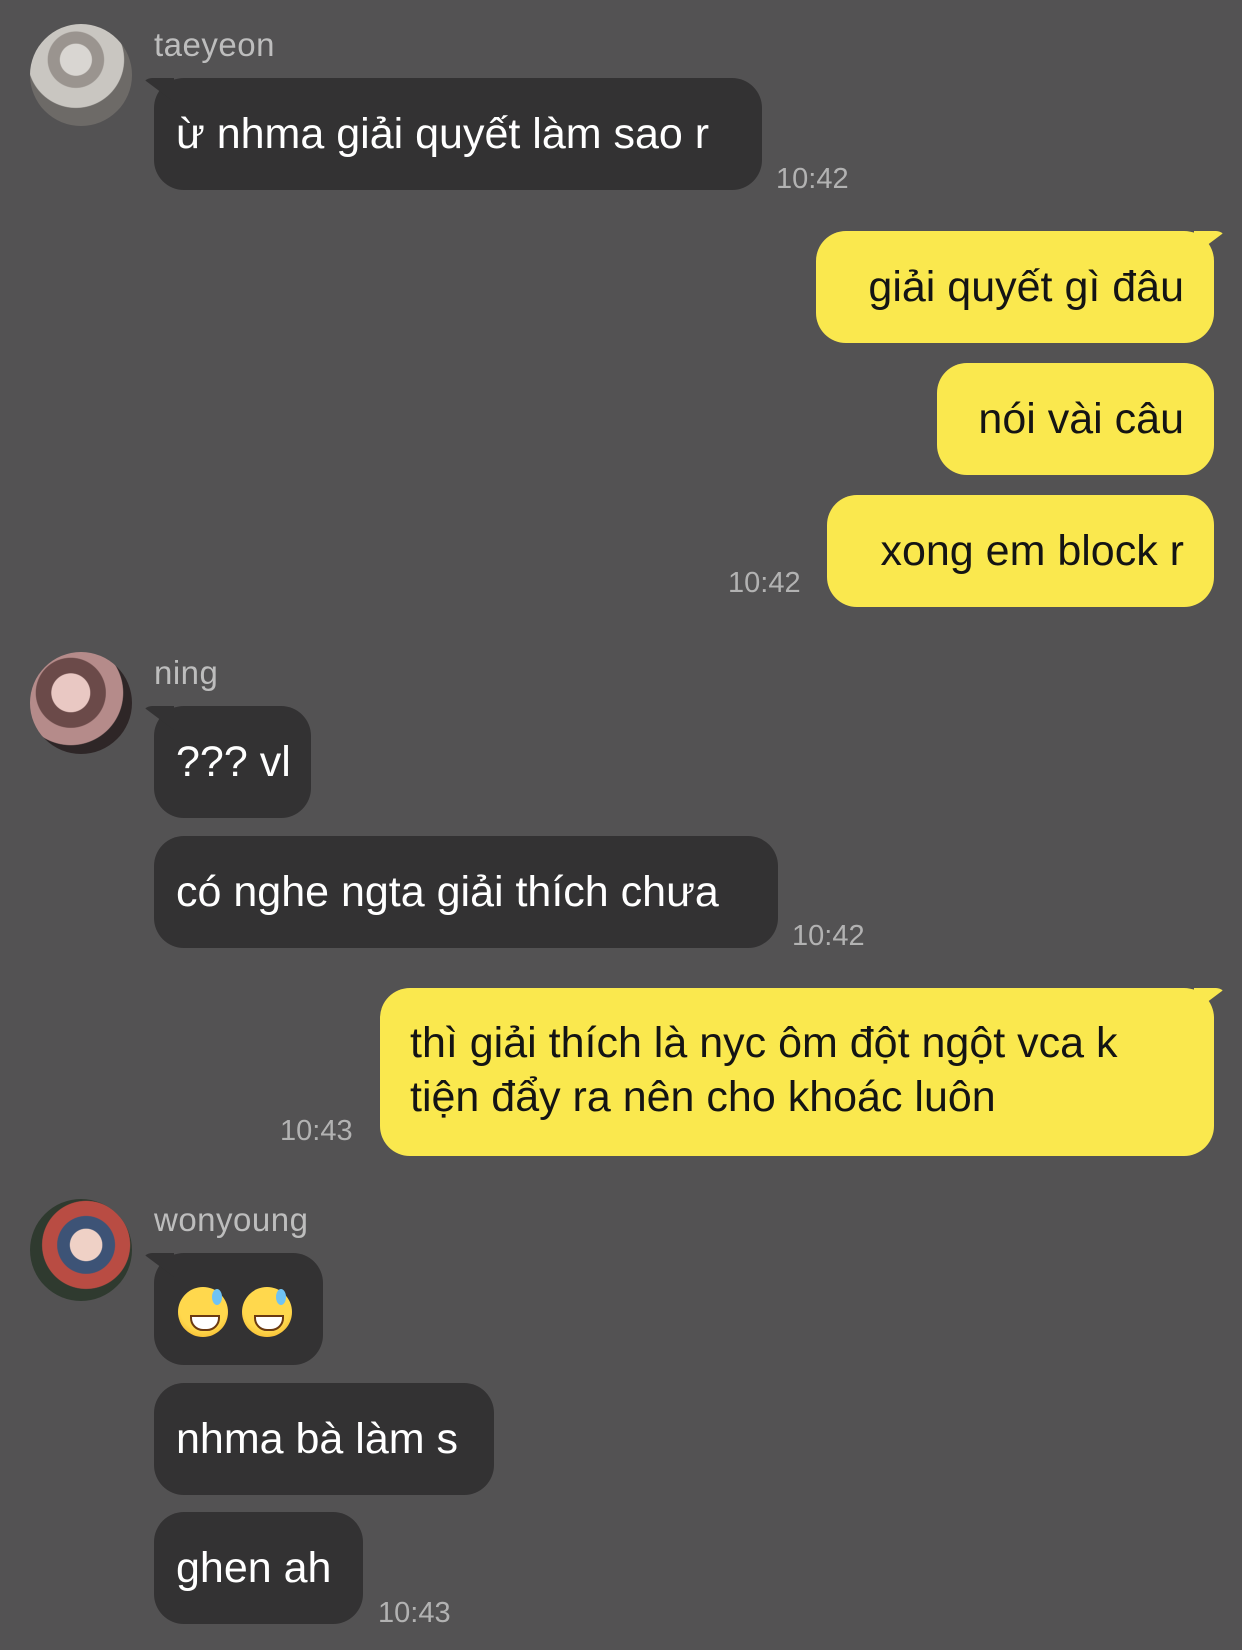 This screenshot has width=1242, height=1650. Describe the element at coordinates (703, 1097) in the screenshot. I see `message-text-line: tiện đẩy ra nên cho khoác luôn` at that location.